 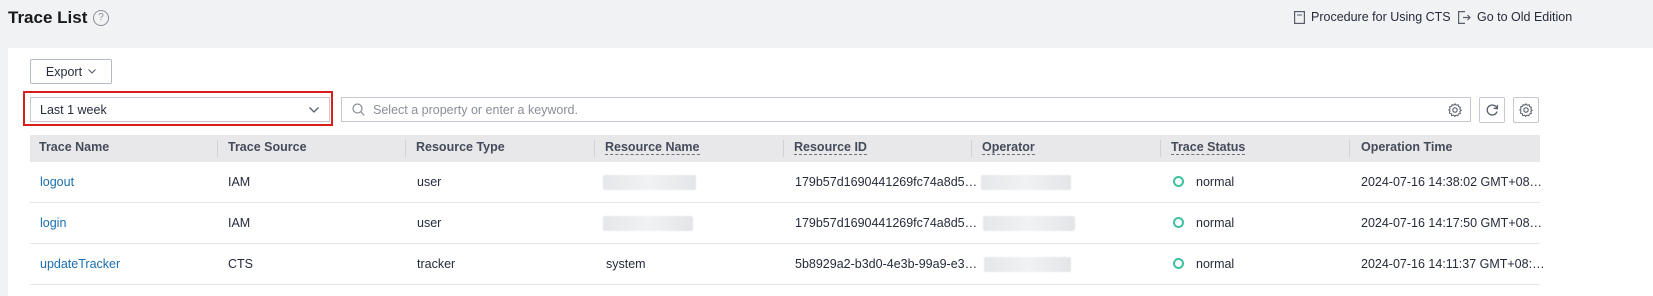 I want to click on refresh-button, so click(x=1492, y=110).